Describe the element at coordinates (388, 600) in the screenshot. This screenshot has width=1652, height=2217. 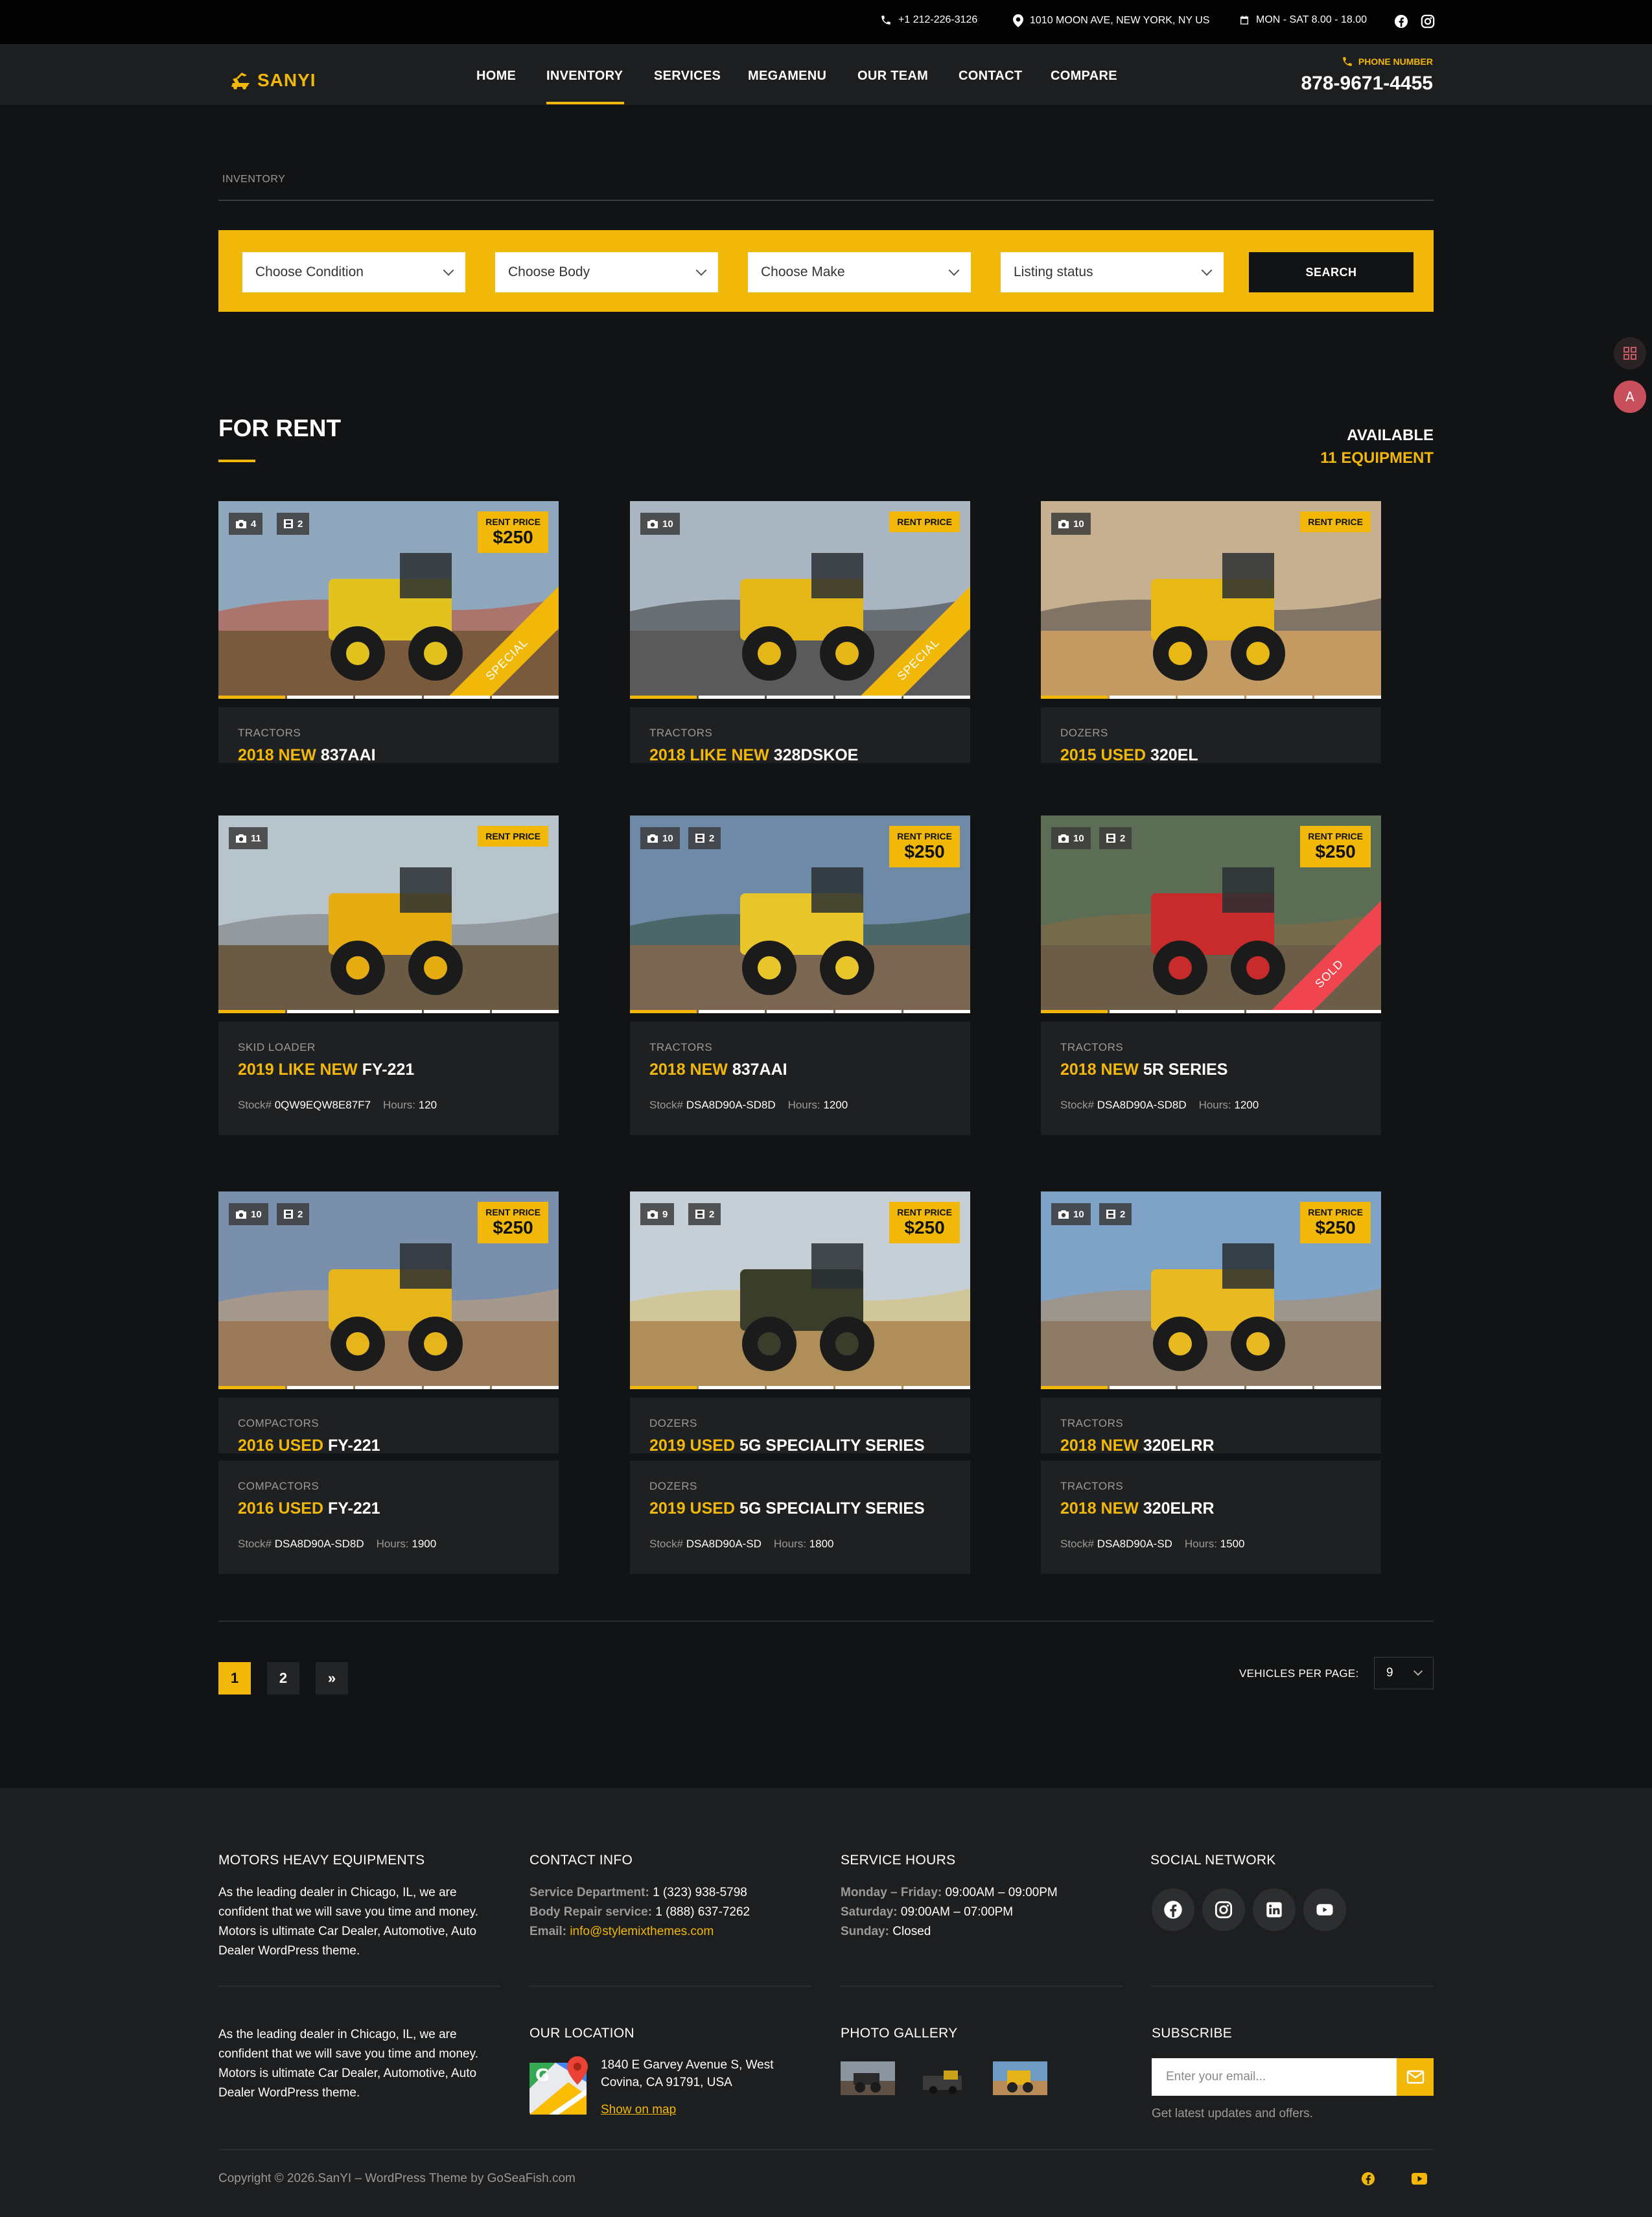
I see `listing-image: 42 RENT PRICE $250 SPECIAL` at that location.